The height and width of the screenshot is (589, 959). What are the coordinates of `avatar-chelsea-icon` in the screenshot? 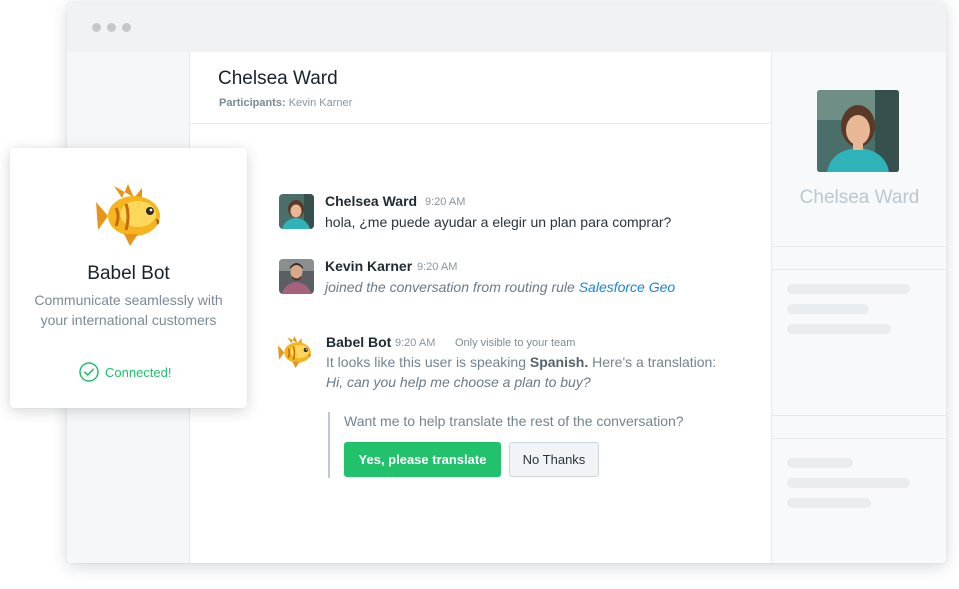 It's located at (296, 211).